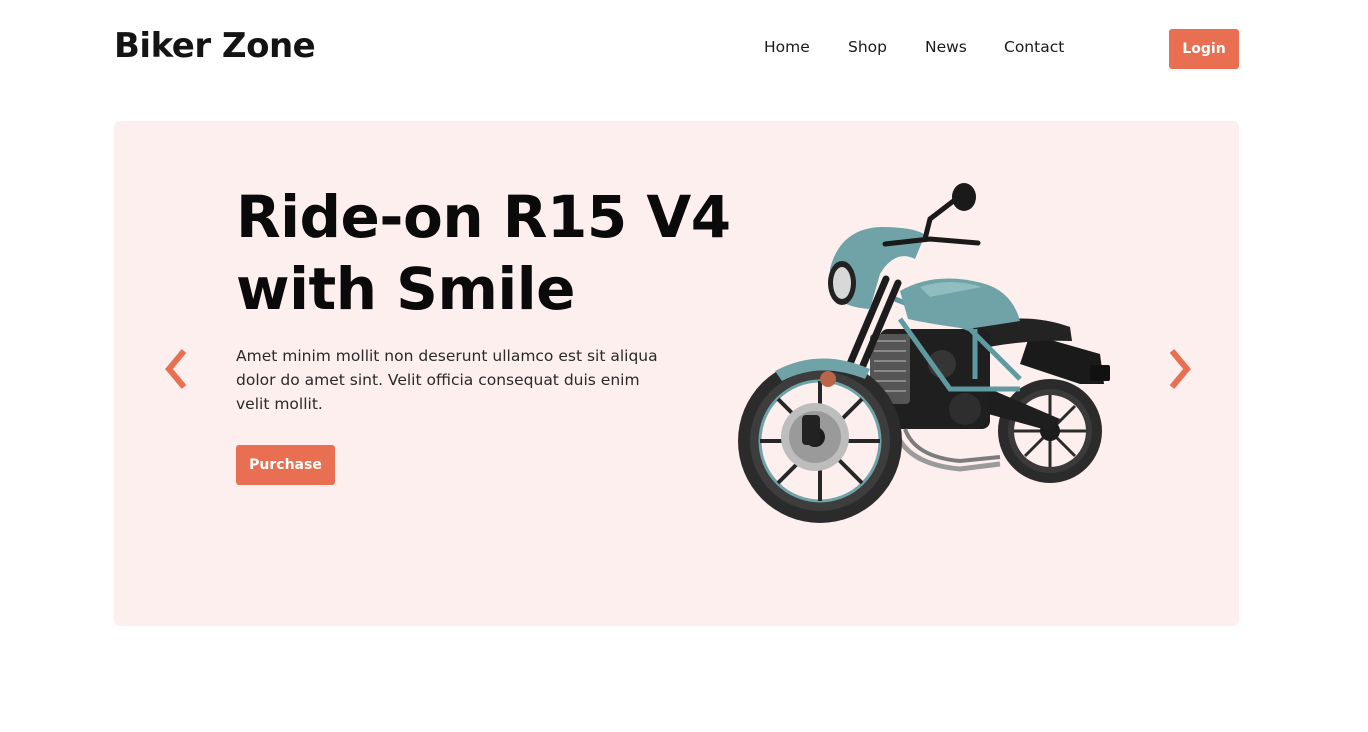 The width and height of the screenshot is (1368, 732). Describe the element at coordinates (285, 465) in the screenshot. I see `purchase-button: Purchase` at that location.